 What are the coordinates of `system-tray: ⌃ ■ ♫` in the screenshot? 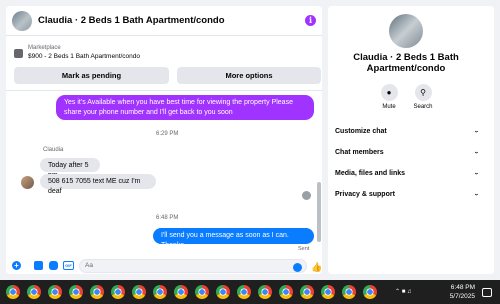 It's located at (403, 291).